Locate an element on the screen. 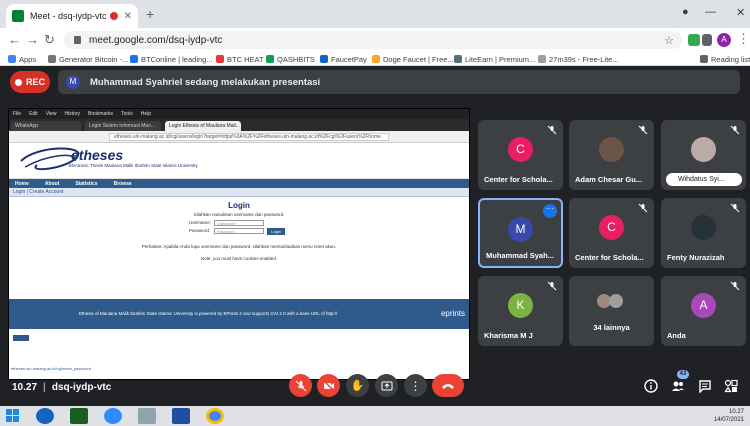 Image resolution: width=750 pixels, height=426 pixels. address-bar: meet.google.com/dsq-iydp-vtc ☆ is located at coordinates (373, 40).